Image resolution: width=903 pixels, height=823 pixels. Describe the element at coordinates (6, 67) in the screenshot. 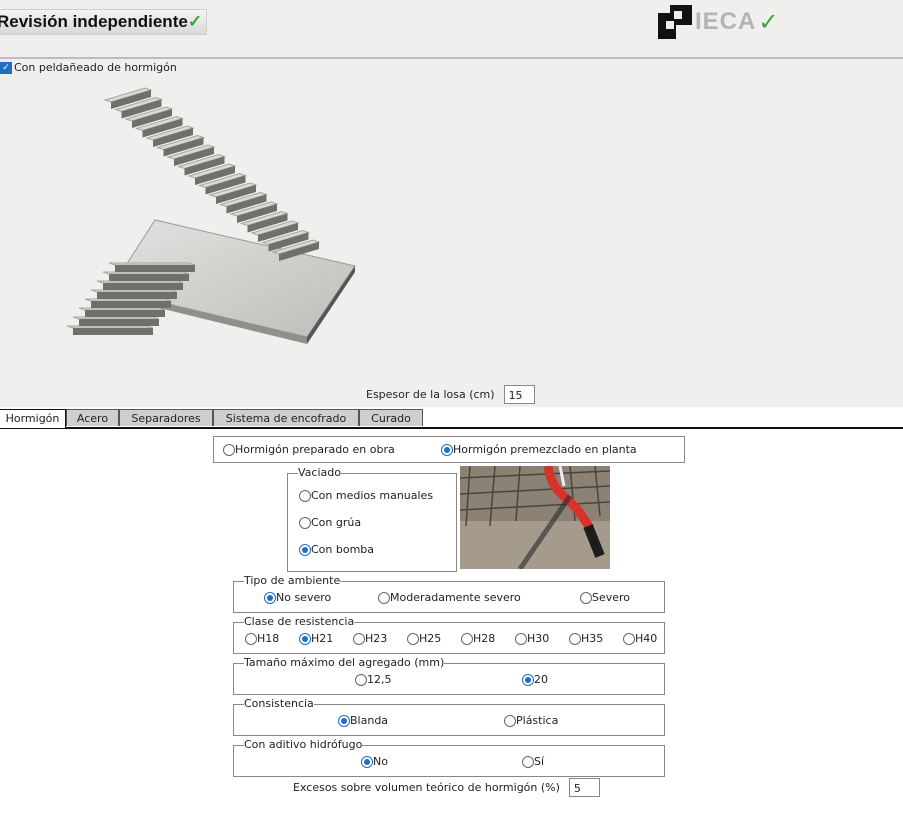

I see `concrete-steps-checkbox: ✓` at that location.